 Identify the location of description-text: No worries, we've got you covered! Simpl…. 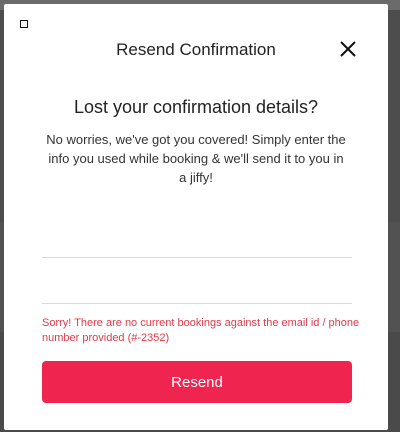
(196, 158).